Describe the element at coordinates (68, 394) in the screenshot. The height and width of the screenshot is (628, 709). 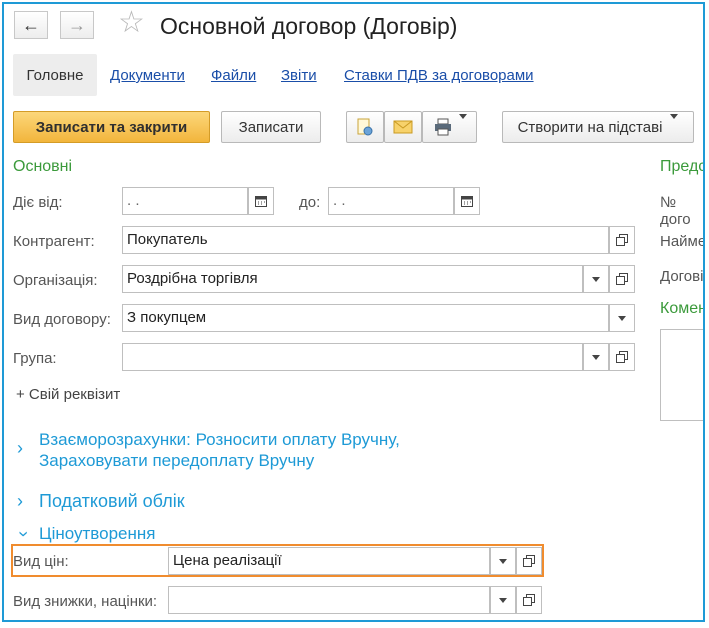
I see `add-own-attribute-link: + Свій реквізит` at that location.